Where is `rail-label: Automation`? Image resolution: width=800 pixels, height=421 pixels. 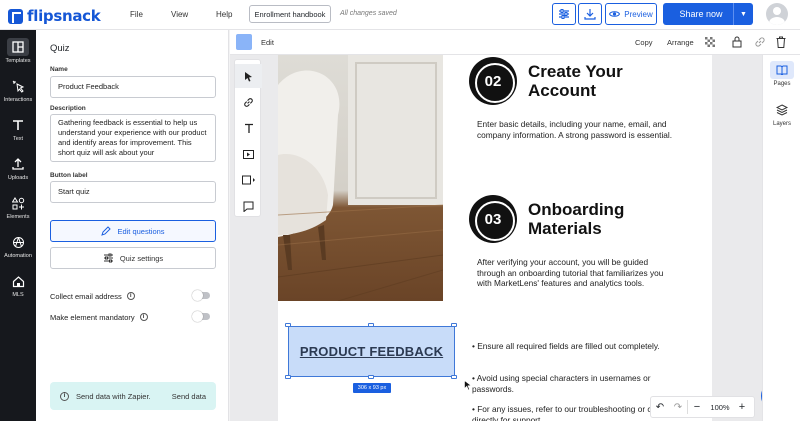
rail-label: Automation is located at coordinates (18, 256).